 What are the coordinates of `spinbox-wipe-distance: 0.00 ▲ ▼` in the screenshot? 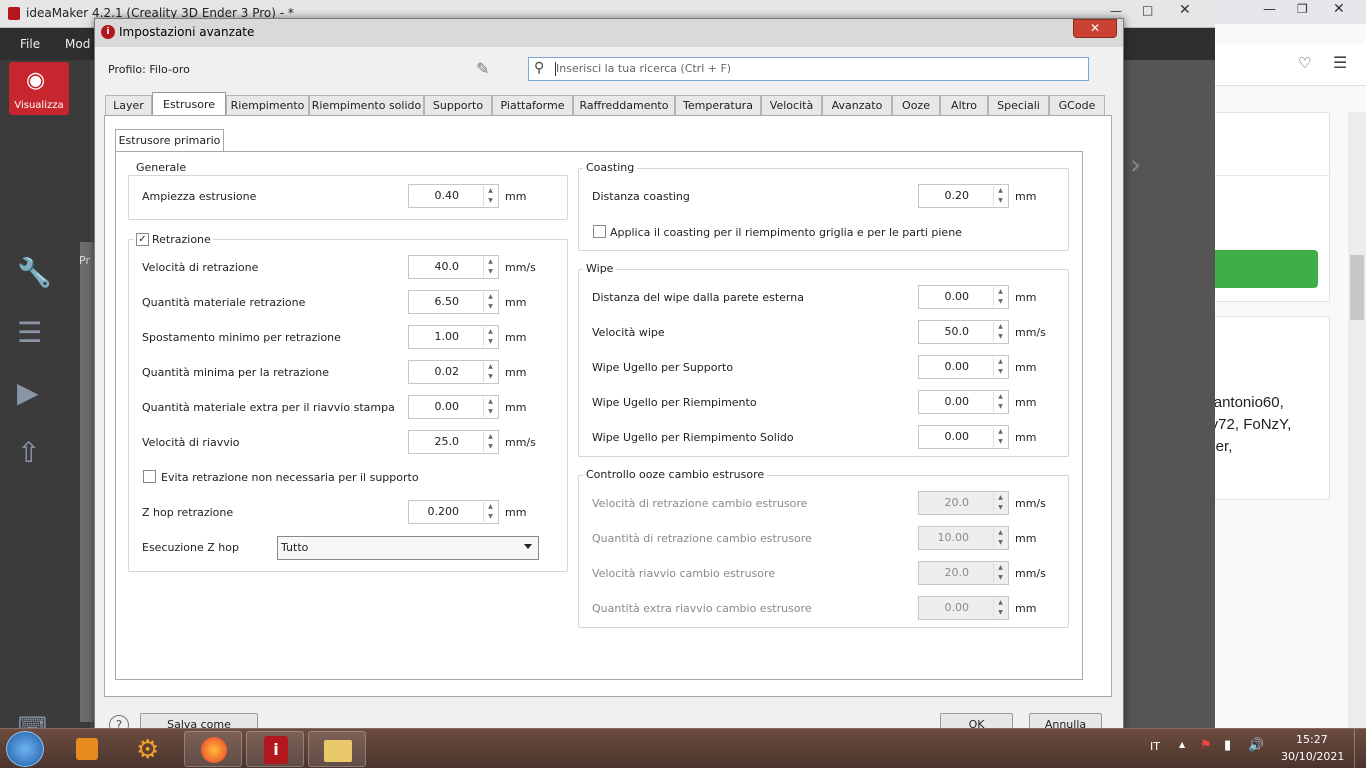 It's located at (963, 297).